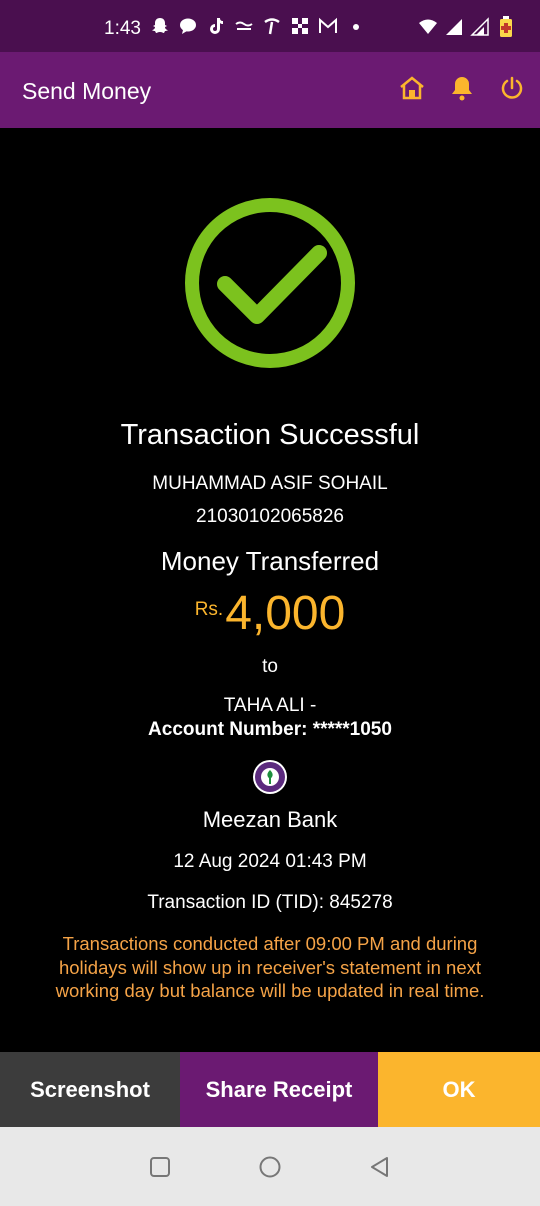  I want to click on logout-button, so click(512, 90).